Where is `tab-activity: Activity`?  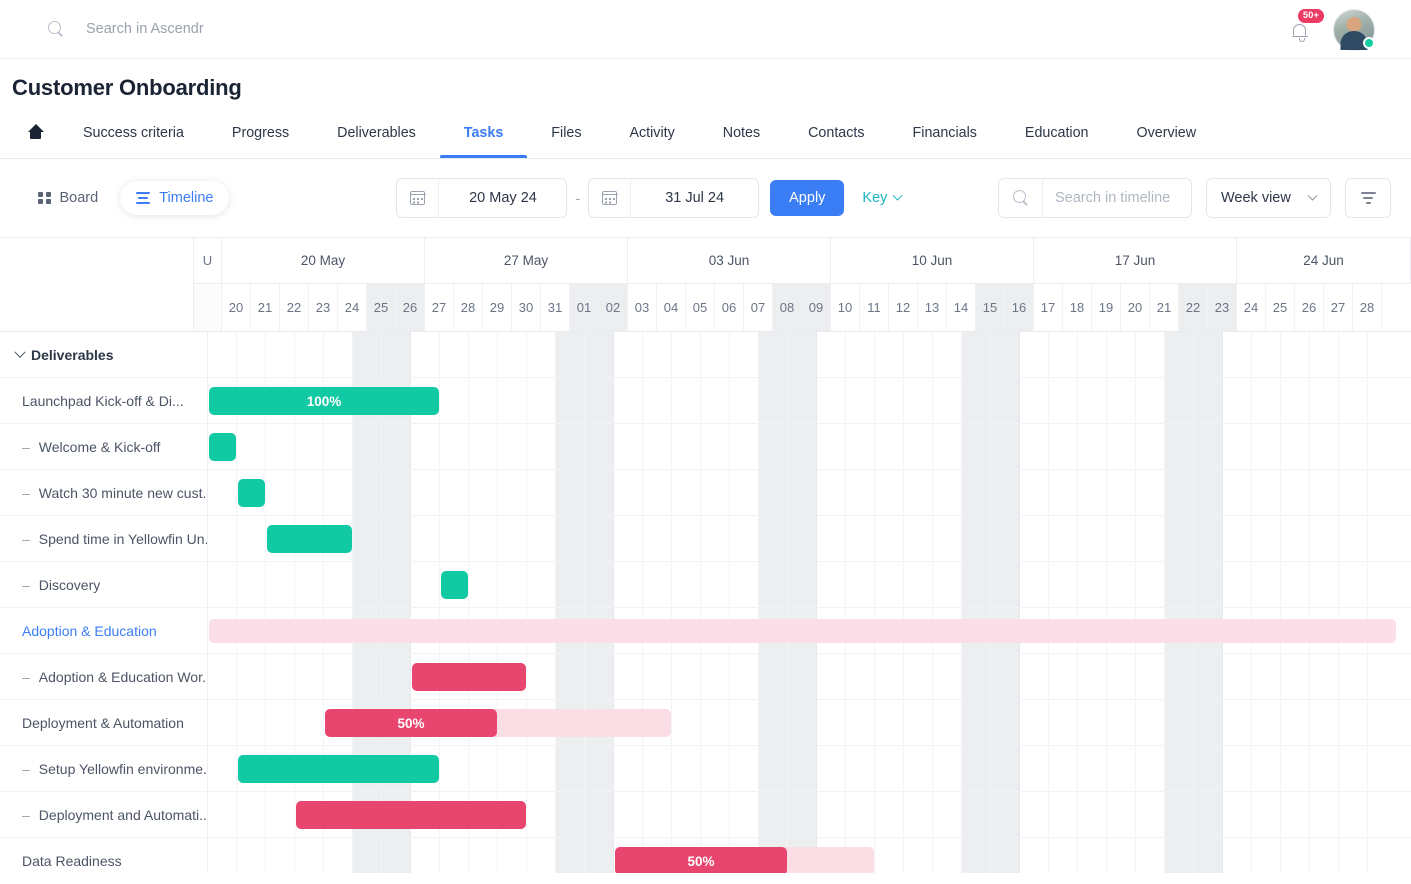
tab-activity: Activity is located at coordinates (651, 134).